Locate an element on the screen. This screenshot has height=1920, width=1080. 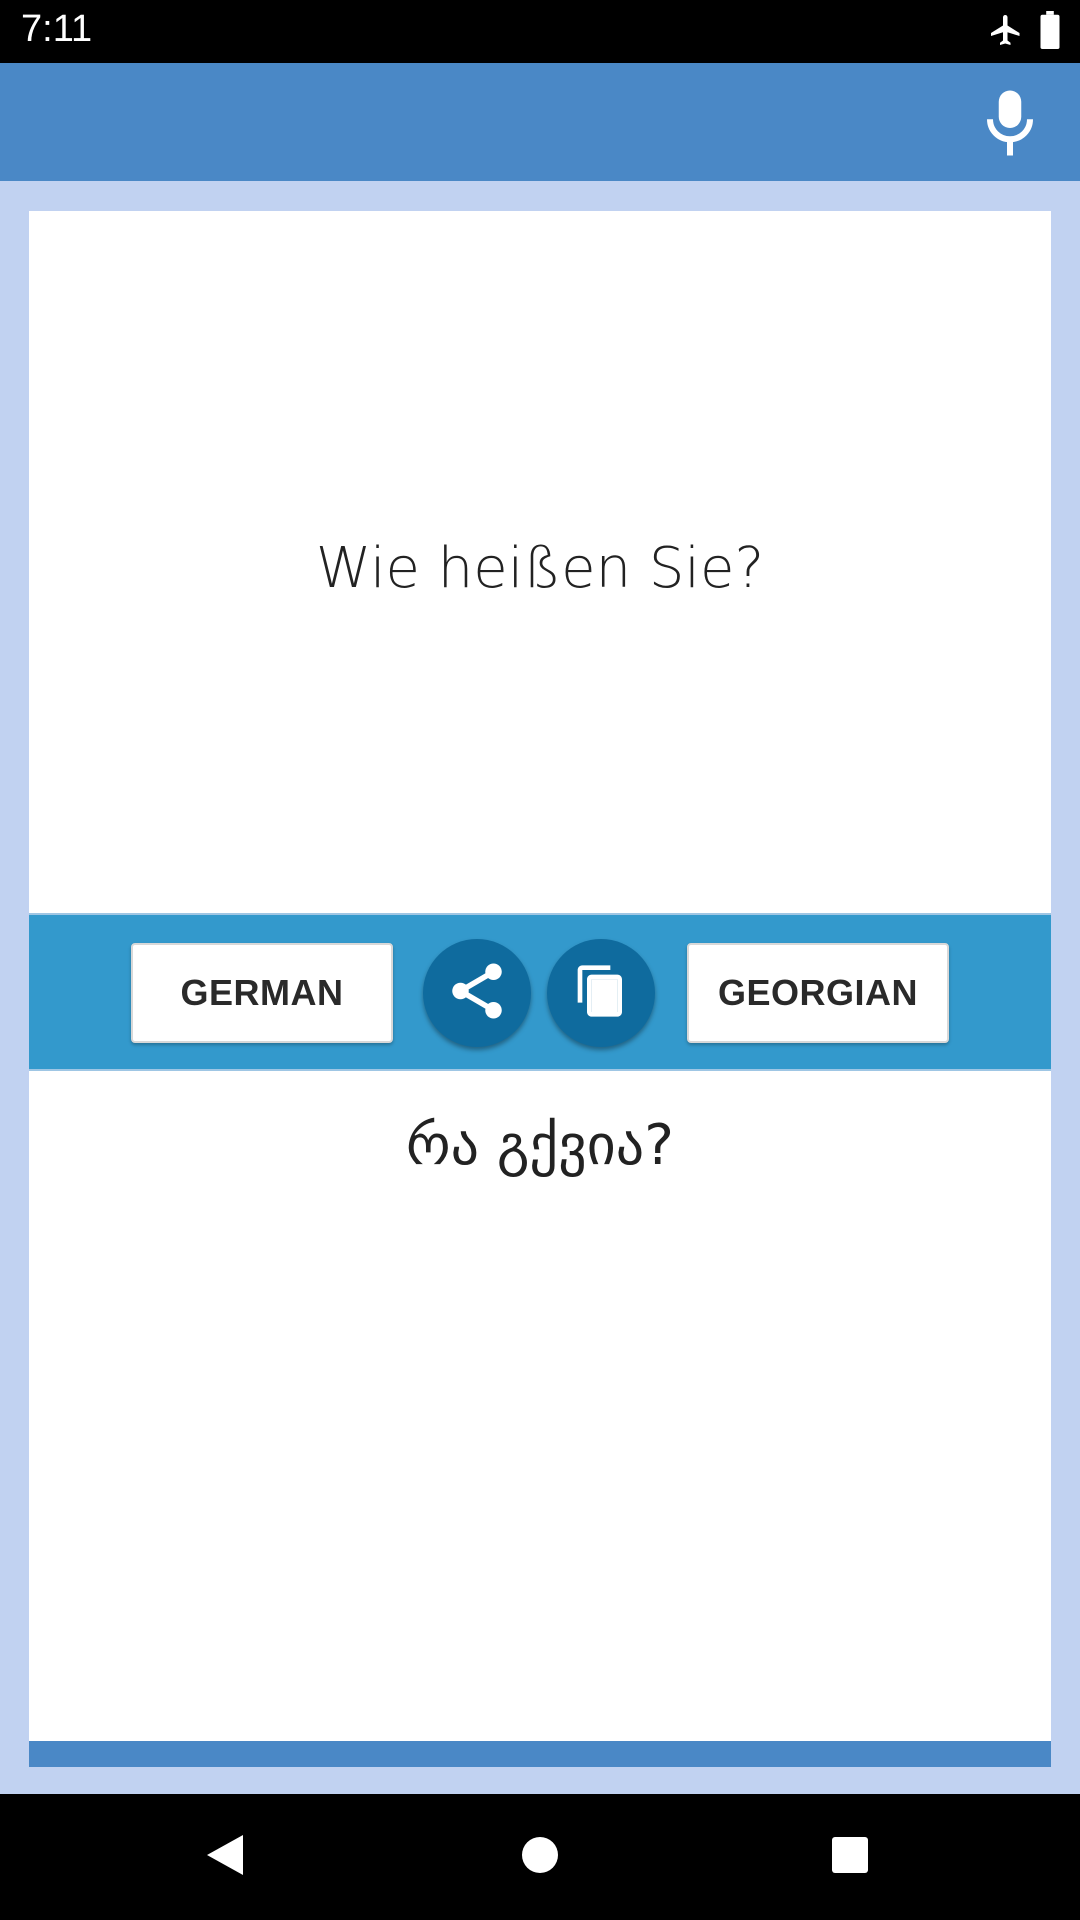
airplane-mode-icon is located at coordinates (1006, 32).